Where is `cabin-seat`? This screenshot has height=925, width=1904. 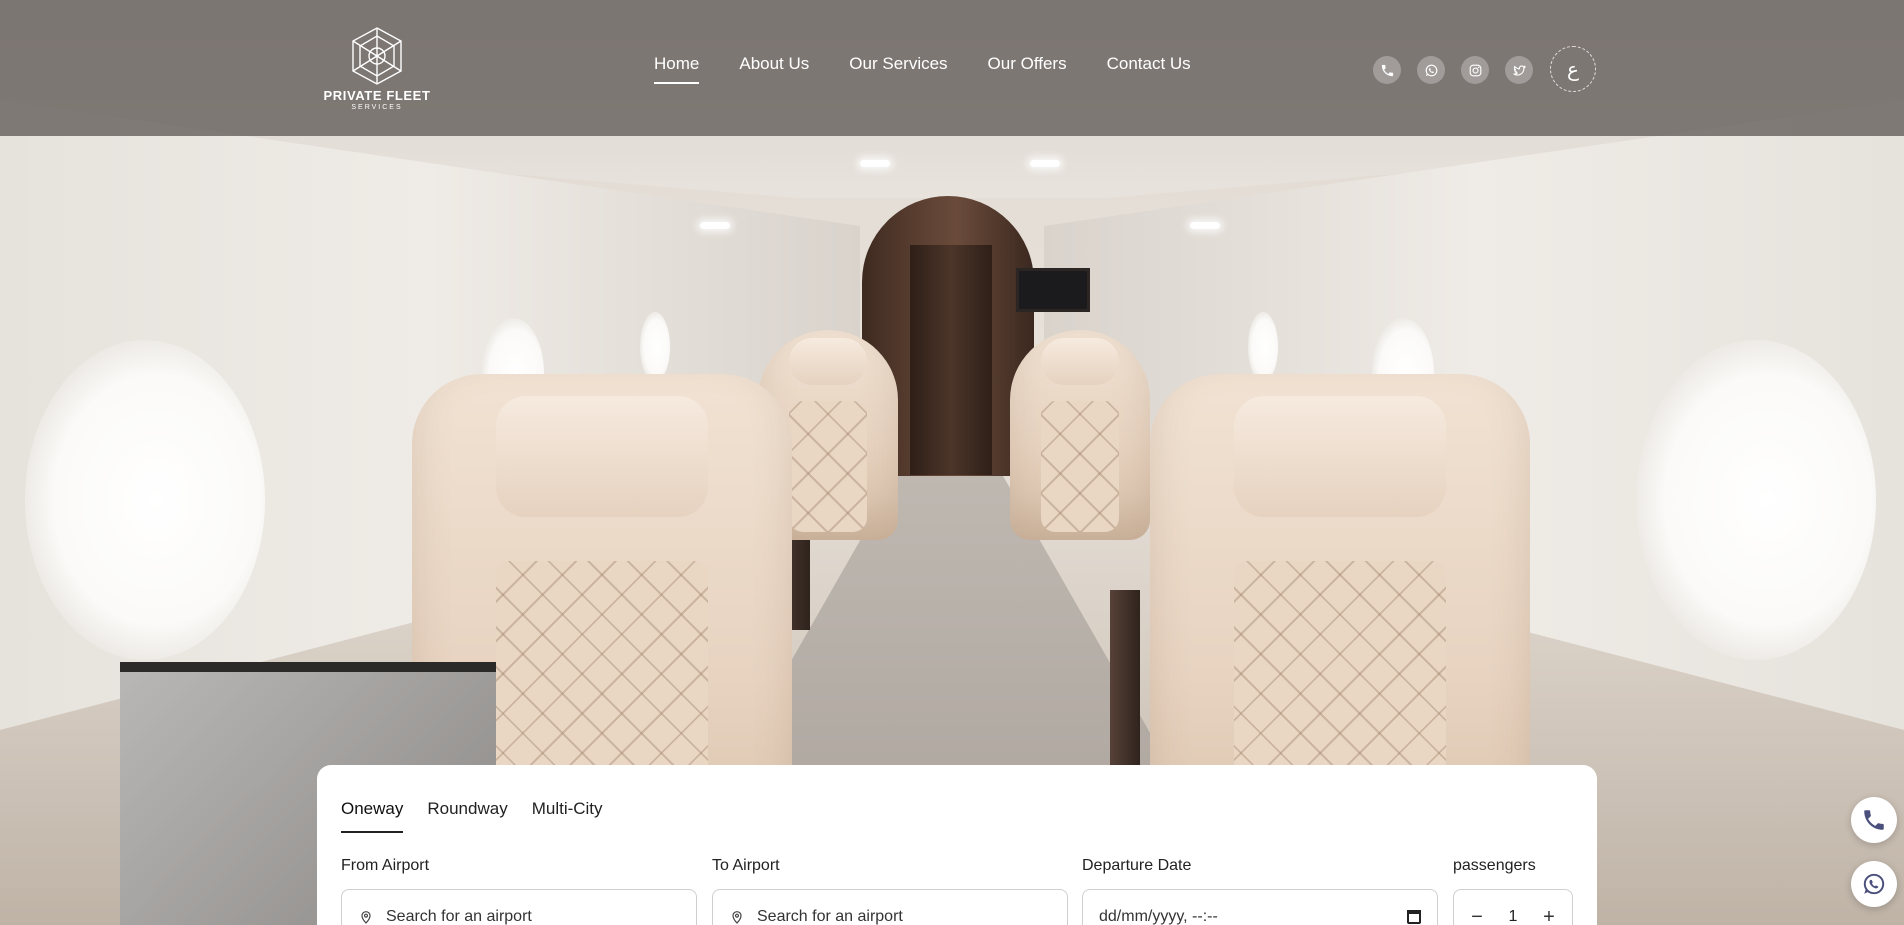
cabin-seat is located at coordinates (1080, 435).